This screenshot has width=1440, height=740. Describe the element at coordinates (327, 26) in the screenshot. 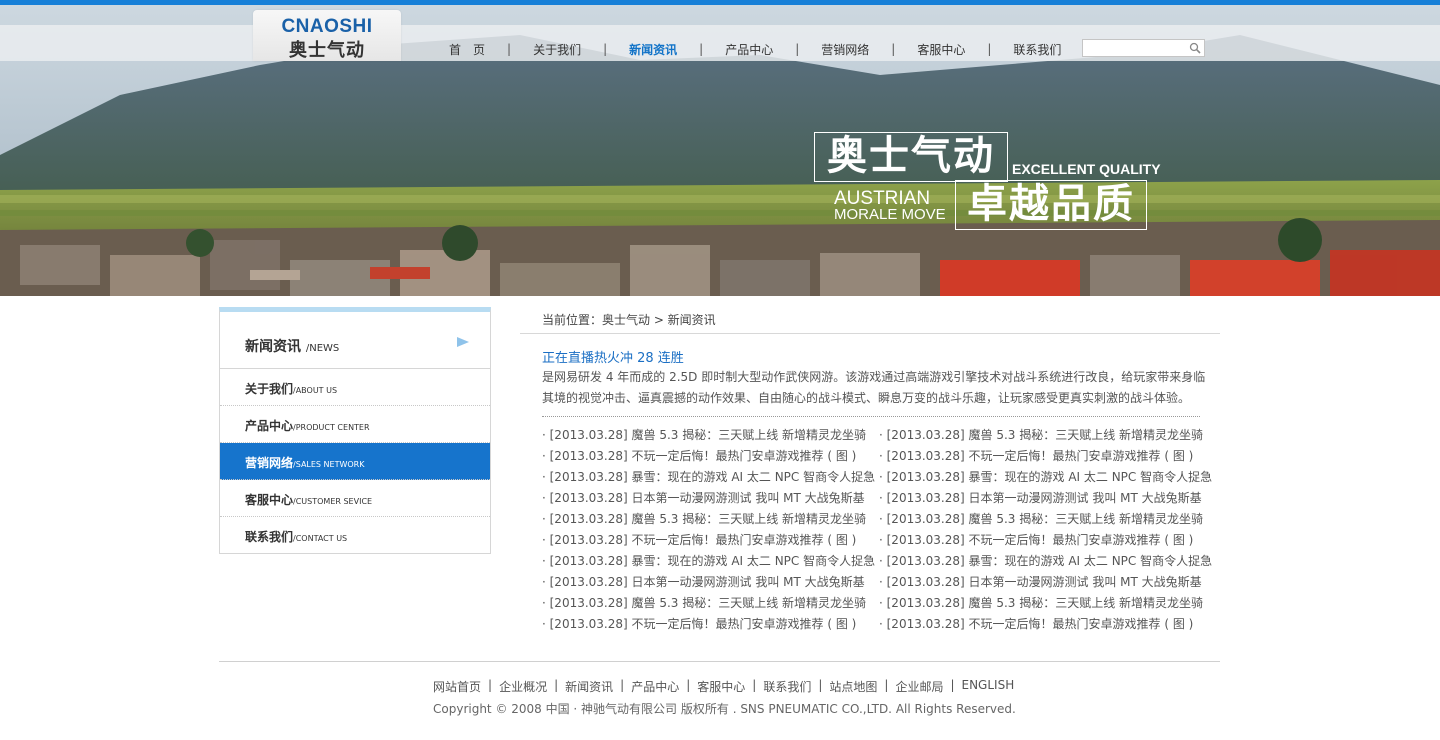

I see `logo-english: CNAOSHI` at that location.